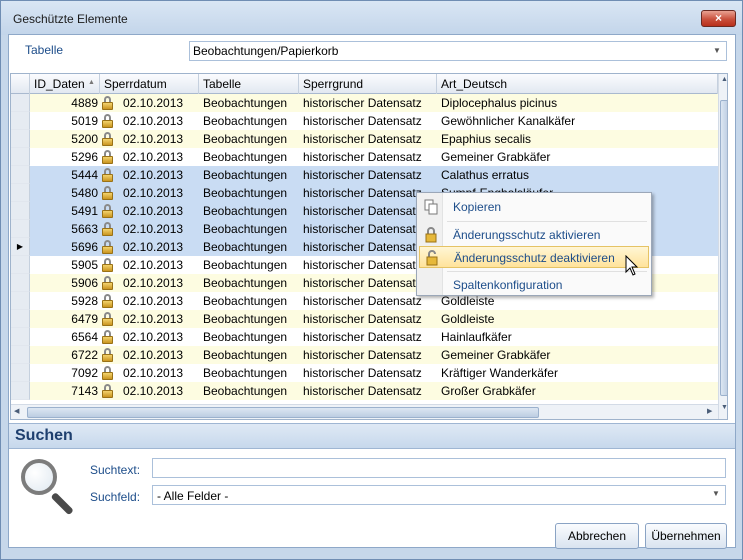 The height and width of the screenshot is (560, 743). What do you see at coordinates (723, 81) in the screenshot?
I see `scroll-up-icon: ▲` at bounding box center [723, 81].